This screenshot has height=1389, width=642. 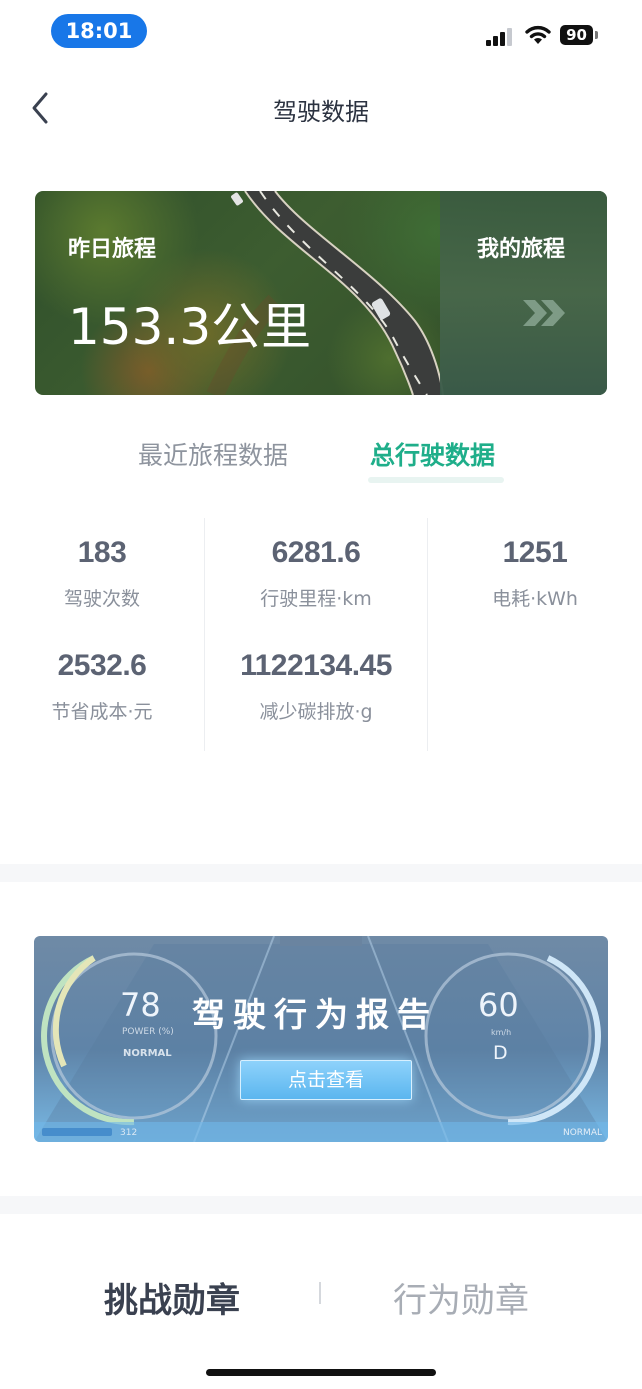 I want to click on stat-label: 驾驶次数, so click(x=101, y=599).